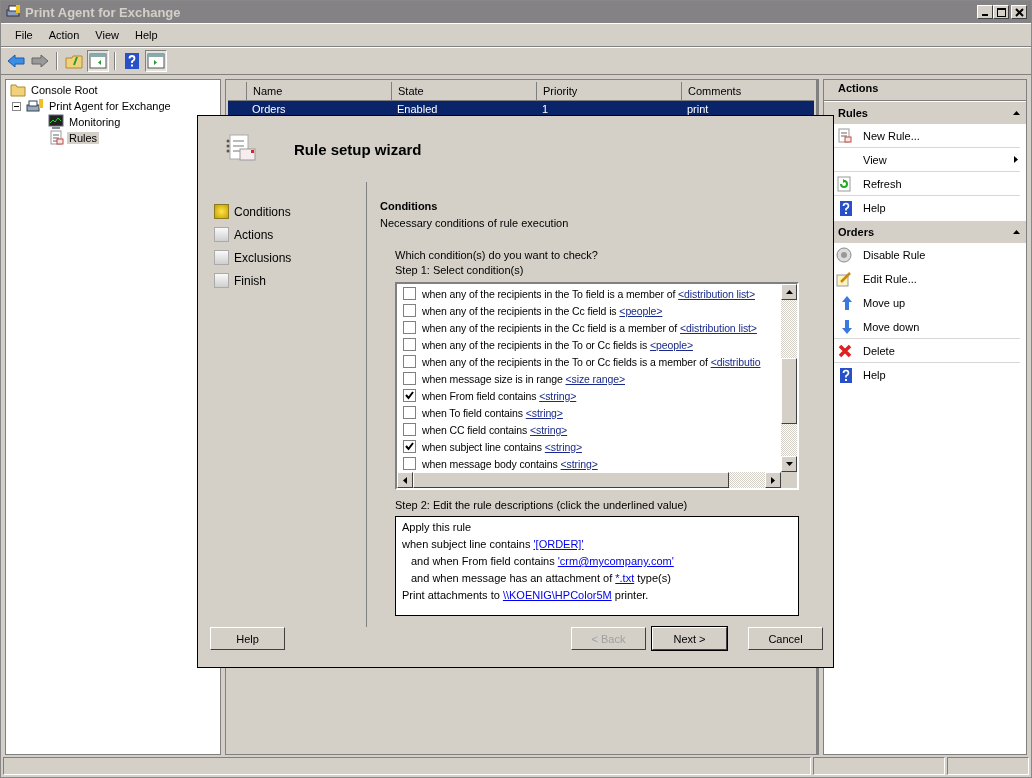  I want to click on condition-label: when any of the recipients in the To field is a member of <distribution list>, so click(588, 293).